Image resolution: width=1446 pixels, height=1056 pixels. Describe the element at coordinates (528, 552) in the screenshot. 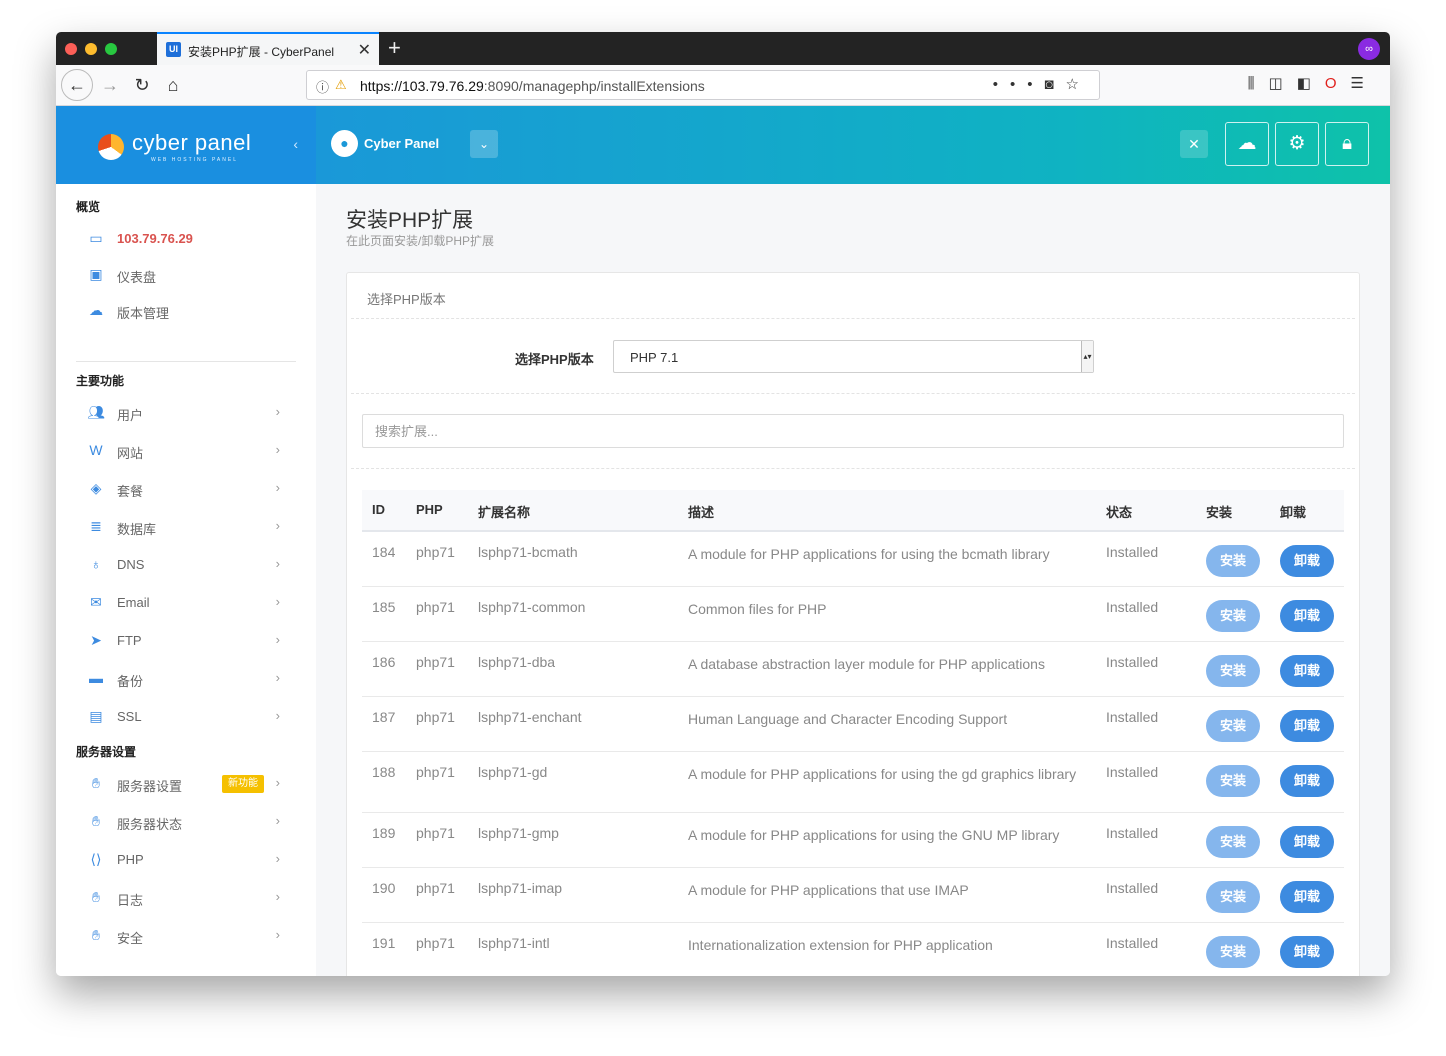

I see `cell-extension-name: lsphp71-bcmath` at that location.